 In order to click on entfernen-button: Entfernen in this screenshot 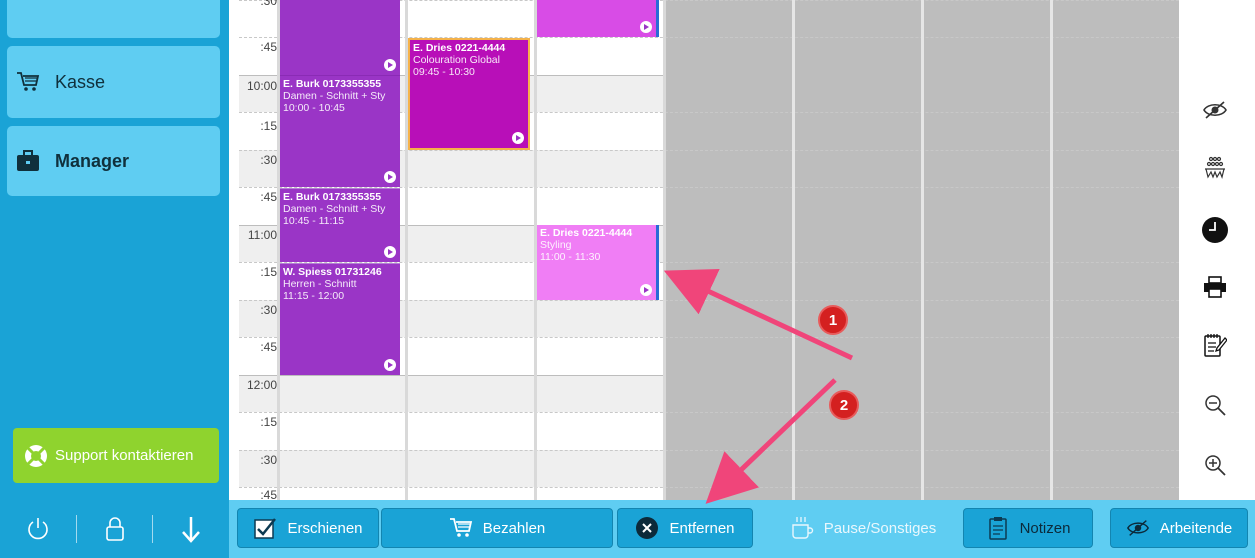, I will do `click(685, 528)`.